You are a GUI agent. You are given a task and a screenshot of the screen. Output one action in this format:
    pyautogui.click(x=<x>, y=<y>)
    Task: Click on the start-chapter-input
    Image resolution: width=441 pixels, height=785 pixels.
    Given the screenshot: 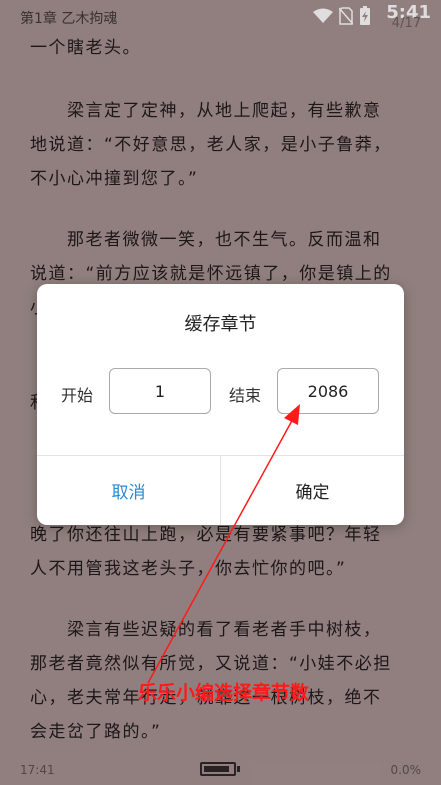 What is the action you would take?
    pyautogui.click(x=160, y=391)
    